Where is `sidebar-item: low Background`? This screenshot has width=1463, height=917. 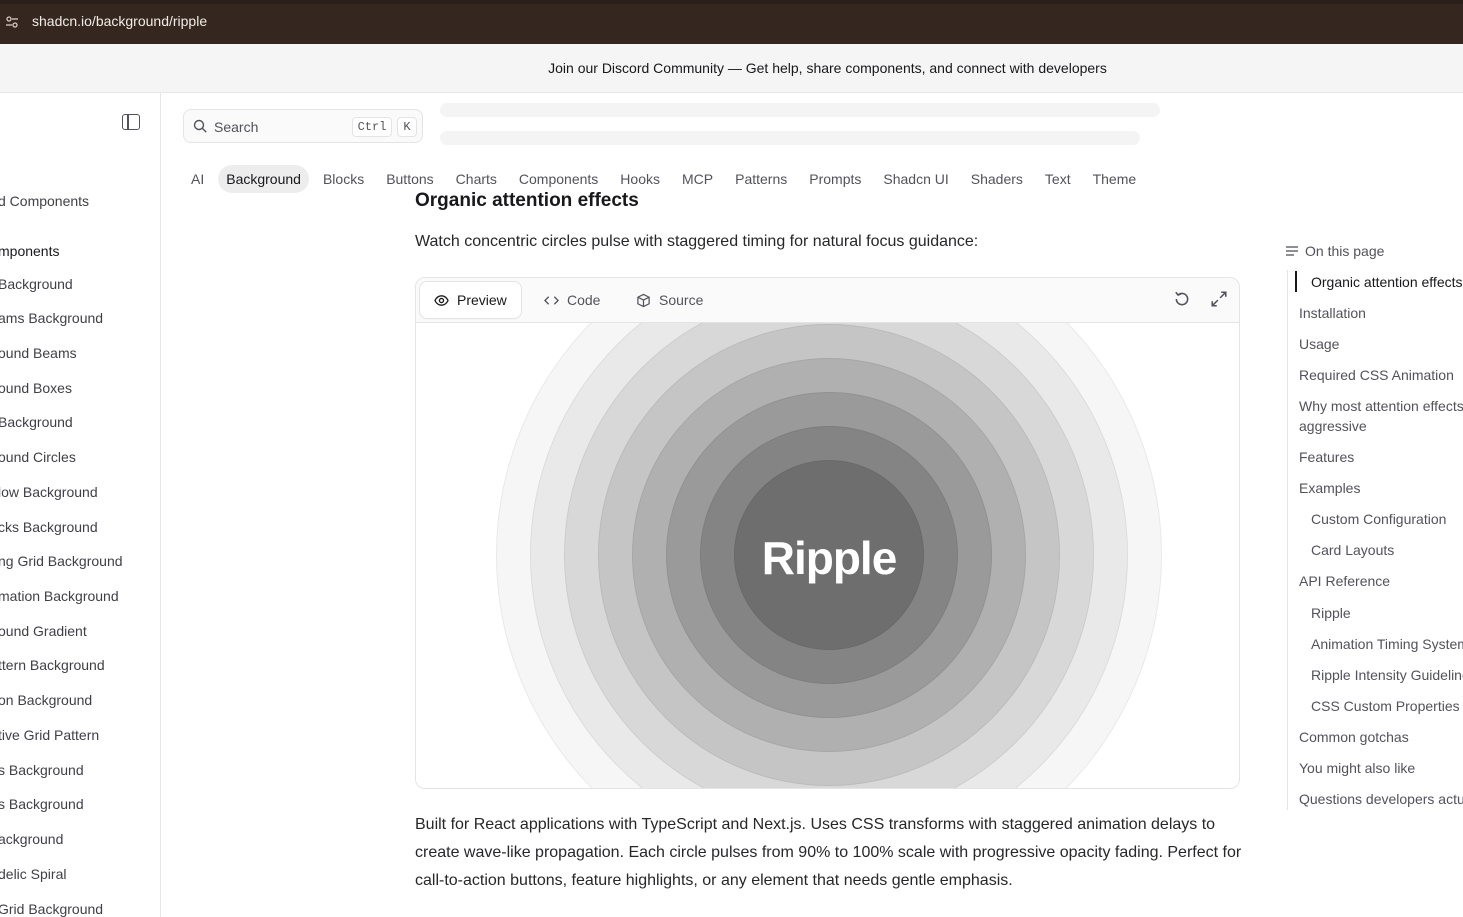
sidebar-item: low Background is located at coordinates (49, 492).